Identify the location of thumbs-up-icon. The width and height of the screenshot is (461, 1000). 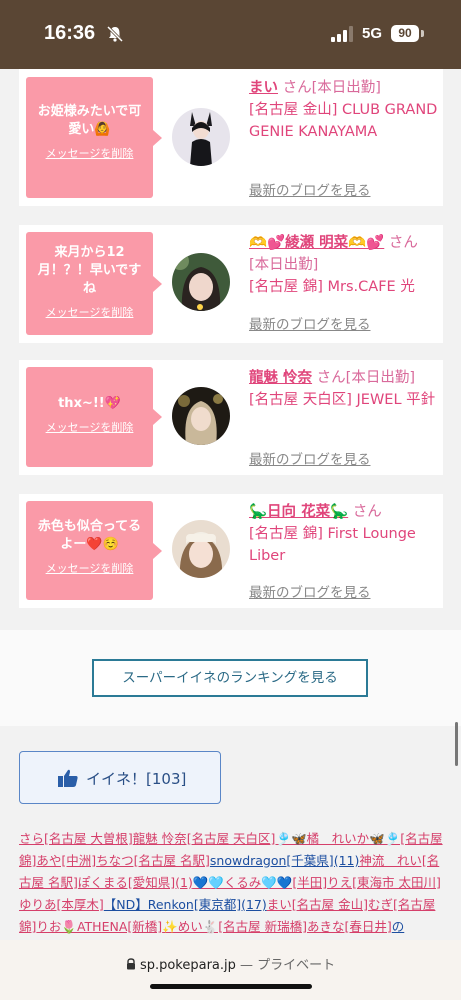
(68, 778).